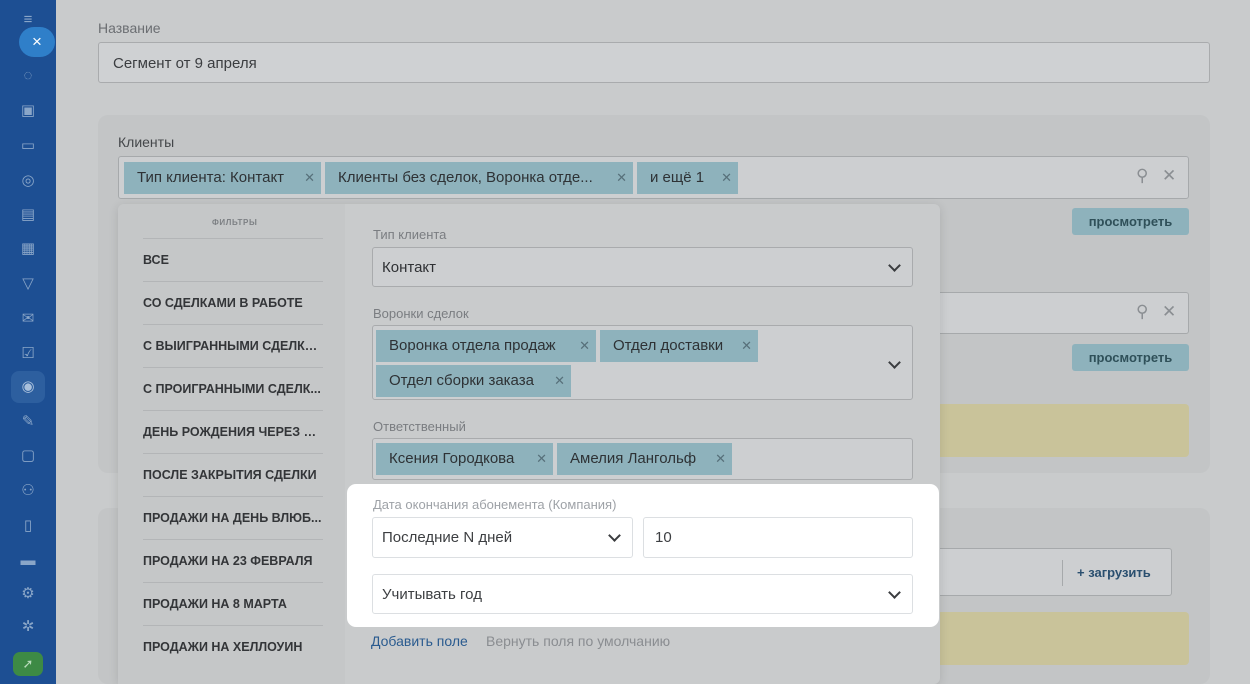 Image resolution: width=1250 pixels, height=684 pixels. I want to click on responsible-chip: Ксения Городкова ✕, so click(464, 459).